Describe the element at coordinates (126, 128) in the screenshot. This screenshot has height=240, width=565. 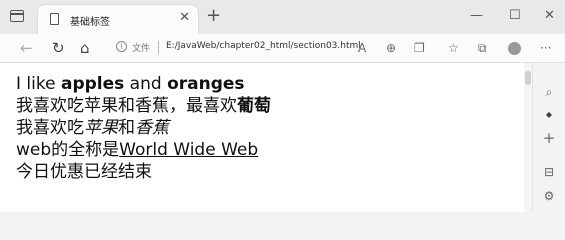
I see `text: 和` at that location.